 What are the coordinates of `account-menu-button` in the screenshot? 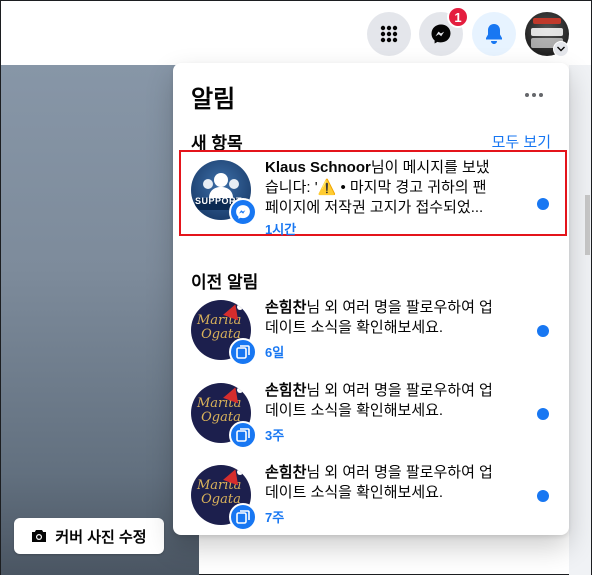 It's located at (561, 49).